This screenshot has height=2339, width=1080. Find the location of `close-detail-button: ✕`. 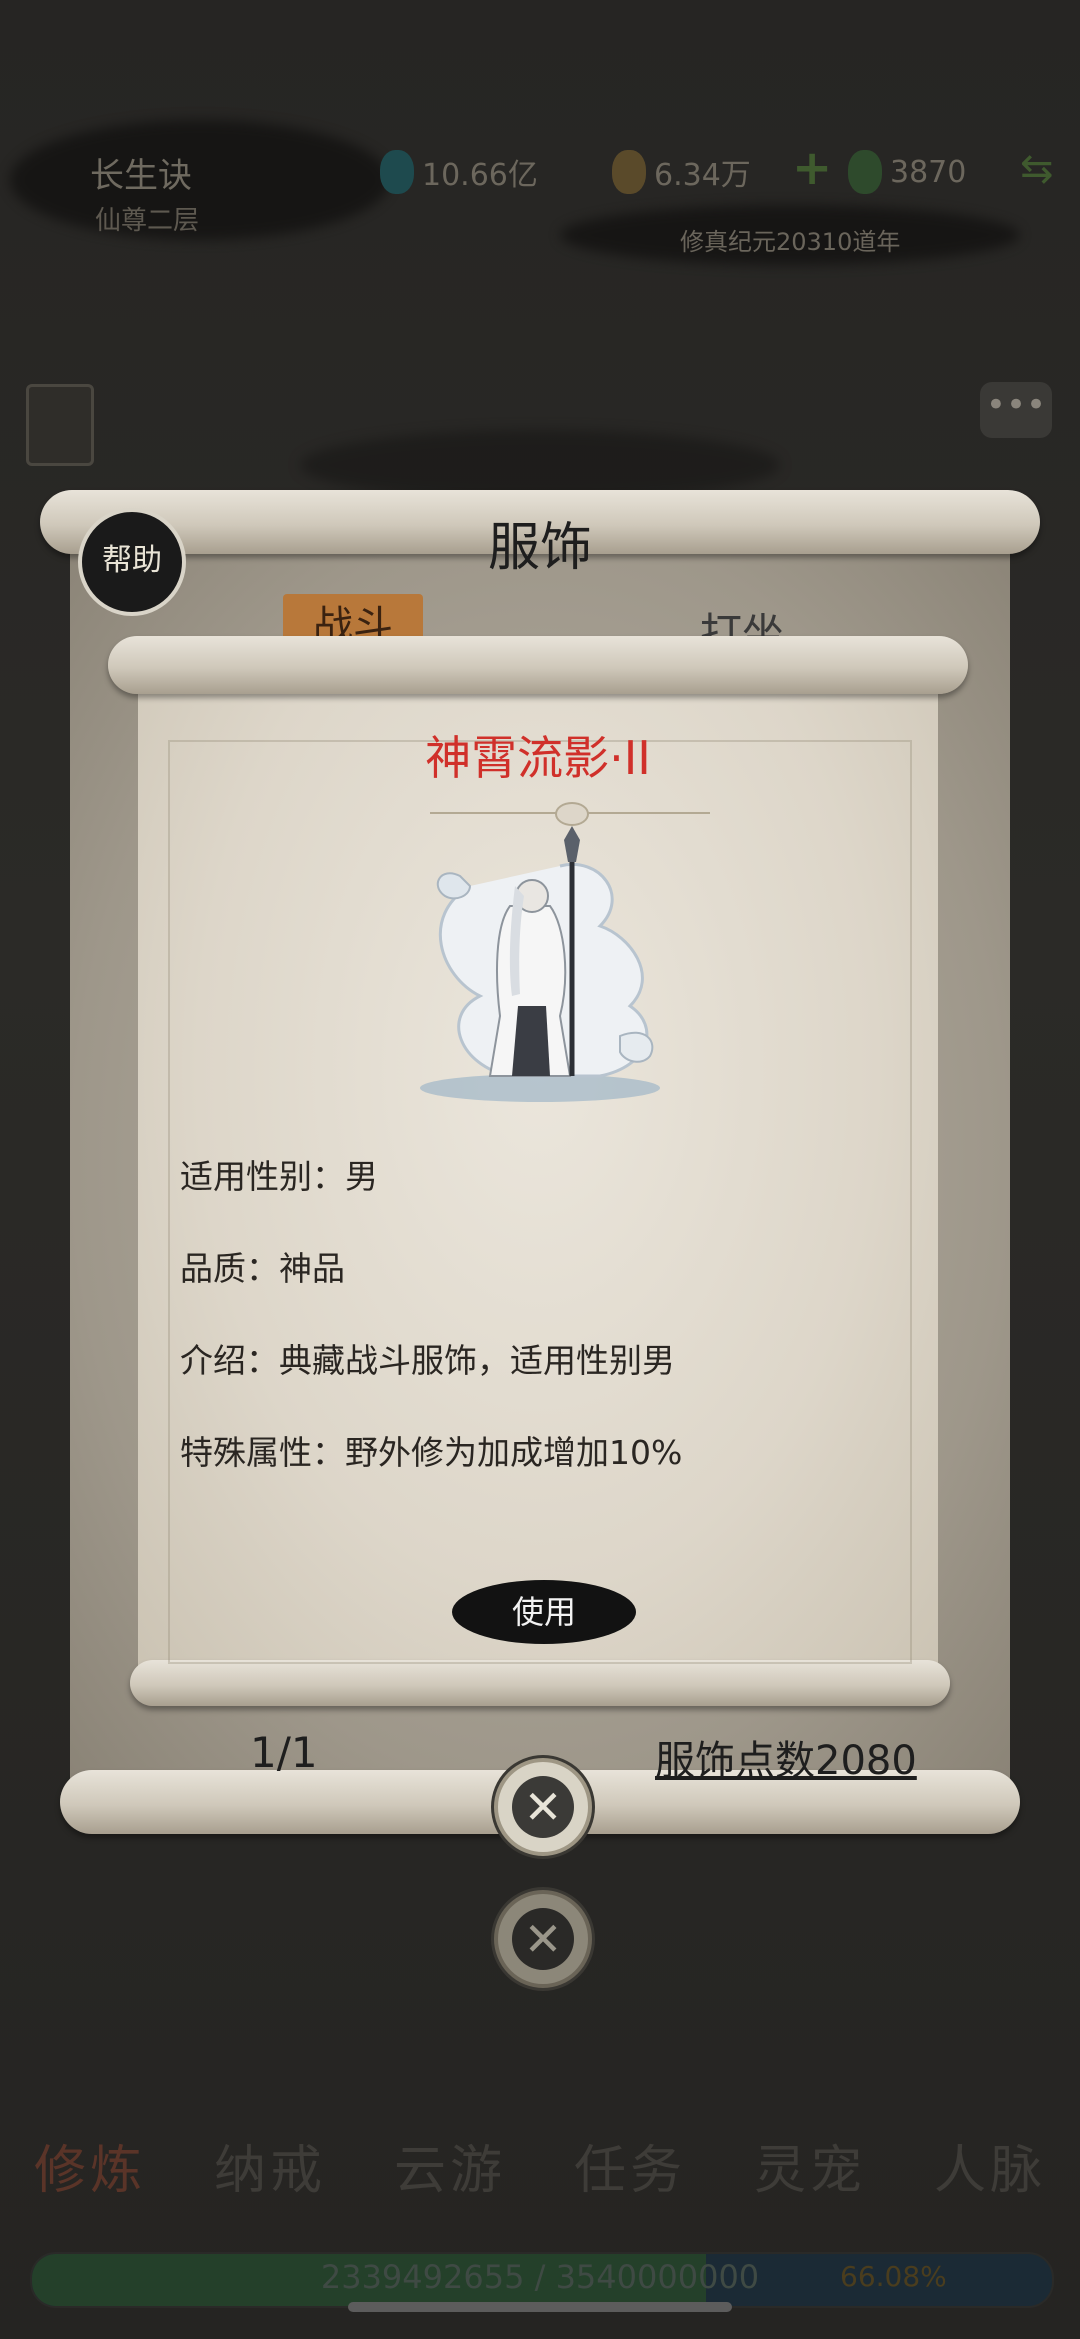

close-detail-button: ✕ is located at coordinates (543, 1807).